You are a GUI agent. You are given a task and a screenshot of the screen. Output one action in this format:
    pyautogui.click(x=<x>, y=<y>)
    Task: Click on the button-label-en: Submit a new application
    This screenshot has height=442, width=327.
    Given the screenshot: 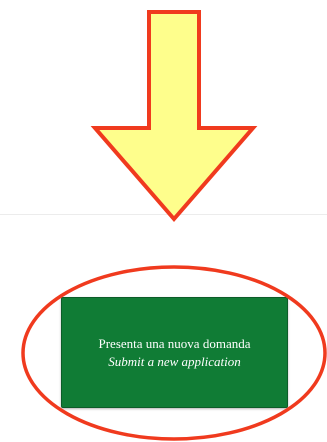 What is the action you would take?
    pyautogui.click(x=174, y=361)
    